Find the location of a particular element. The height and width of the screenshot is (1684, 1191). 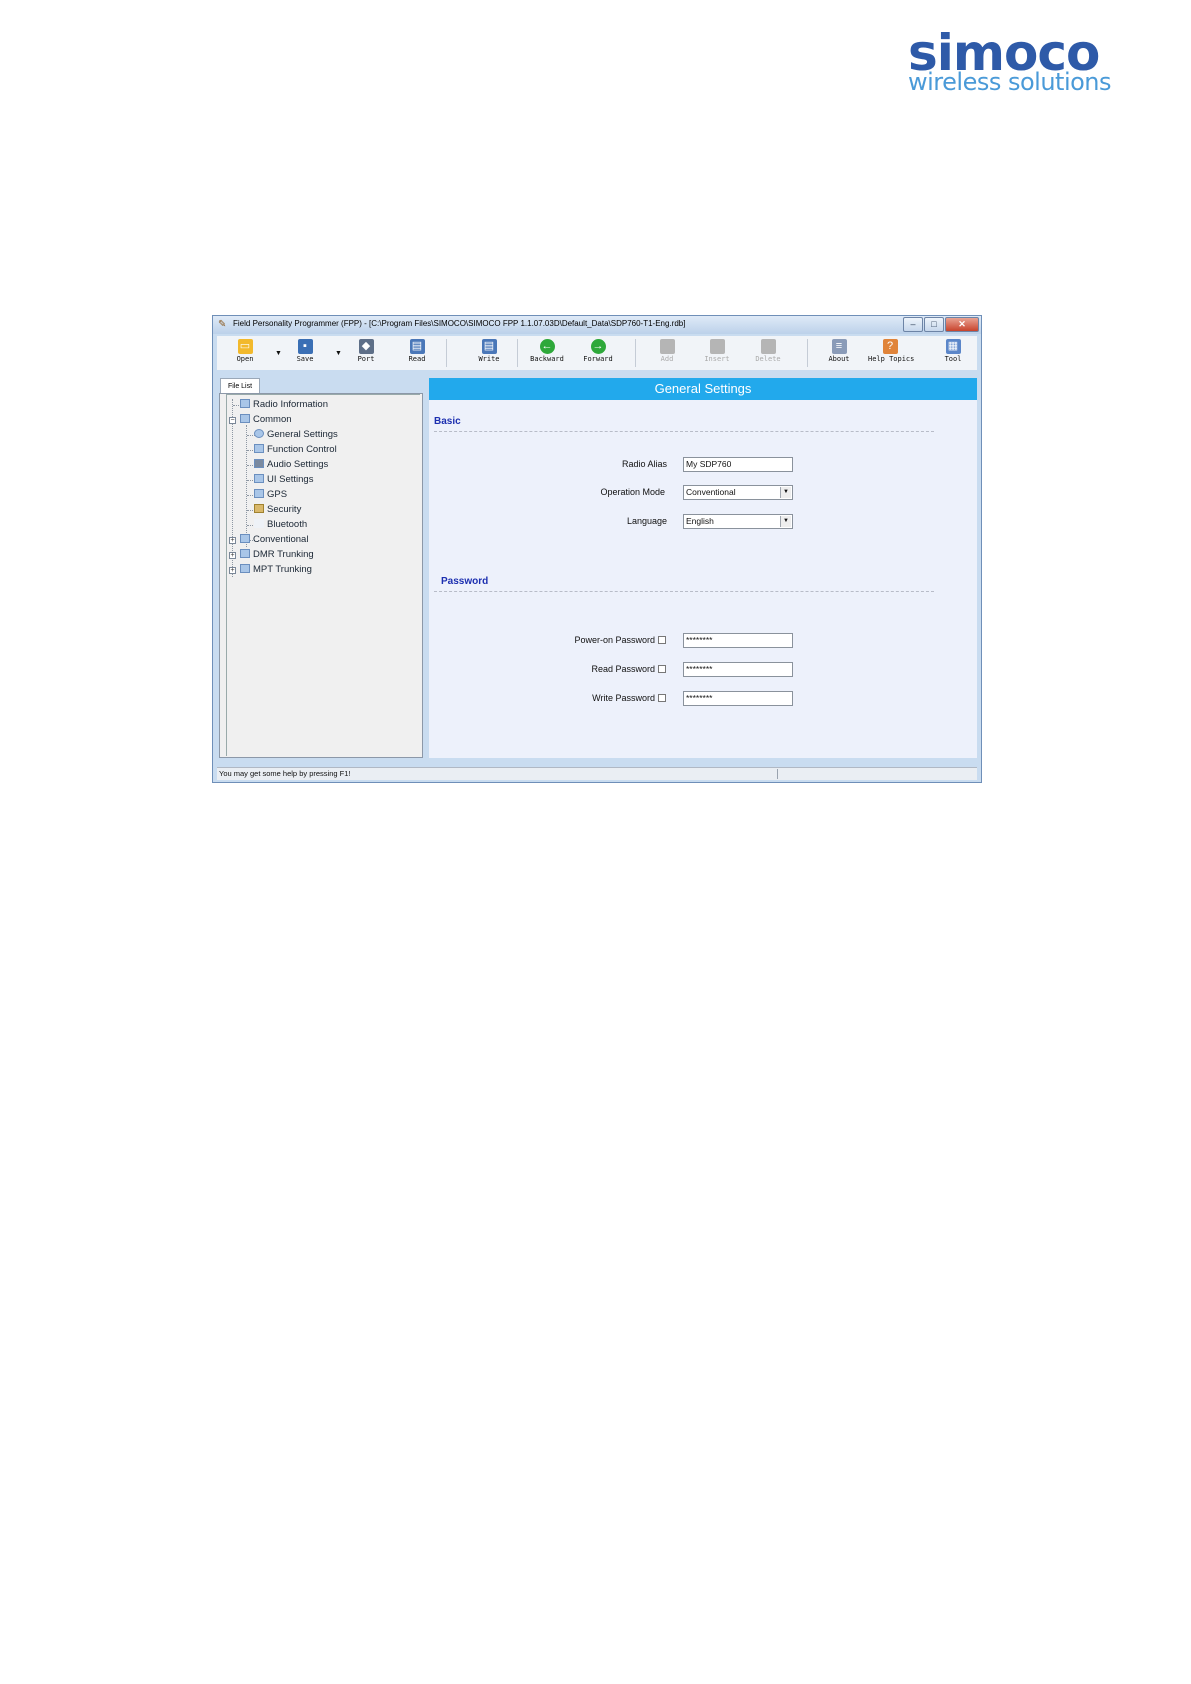

about-button: ≡ About is located at coordinates (839, 353).